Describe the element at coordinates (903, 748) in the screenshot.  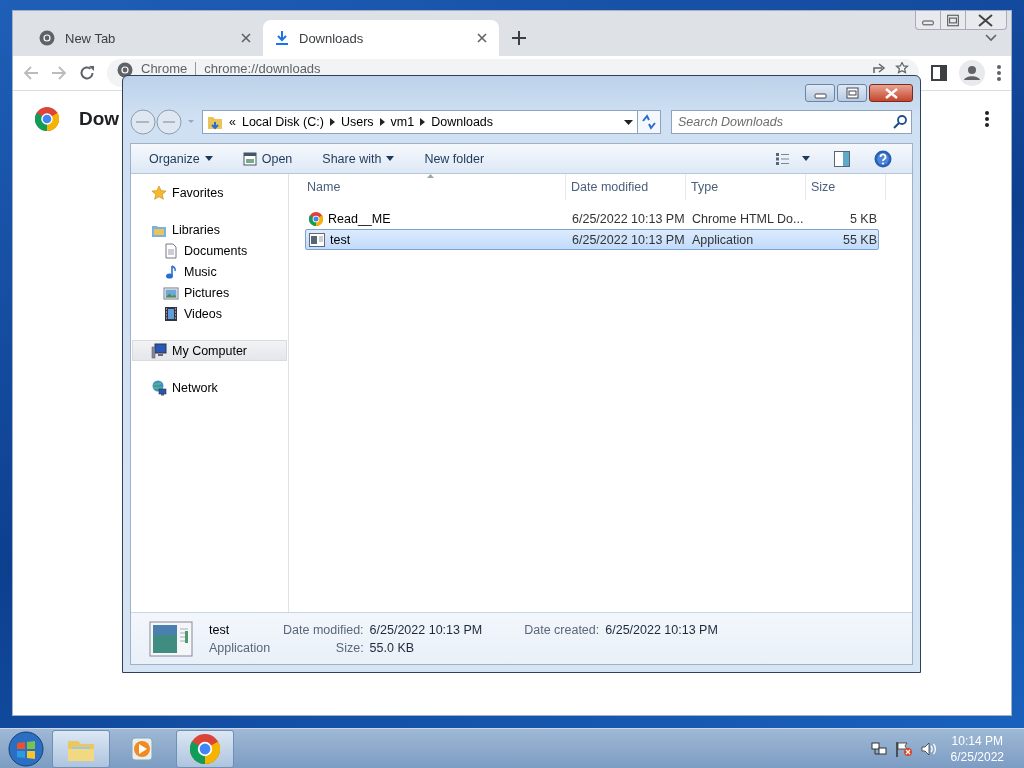
I see `flag-icon` at that location.